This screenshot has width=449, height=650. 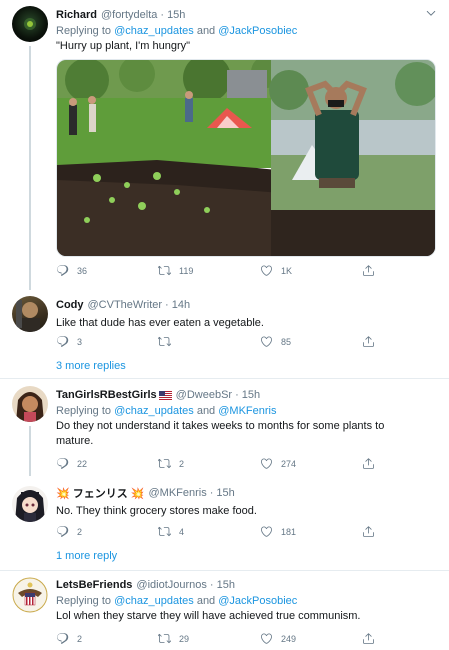 I want to click on like-button: 181, so click(x=278, y=531).